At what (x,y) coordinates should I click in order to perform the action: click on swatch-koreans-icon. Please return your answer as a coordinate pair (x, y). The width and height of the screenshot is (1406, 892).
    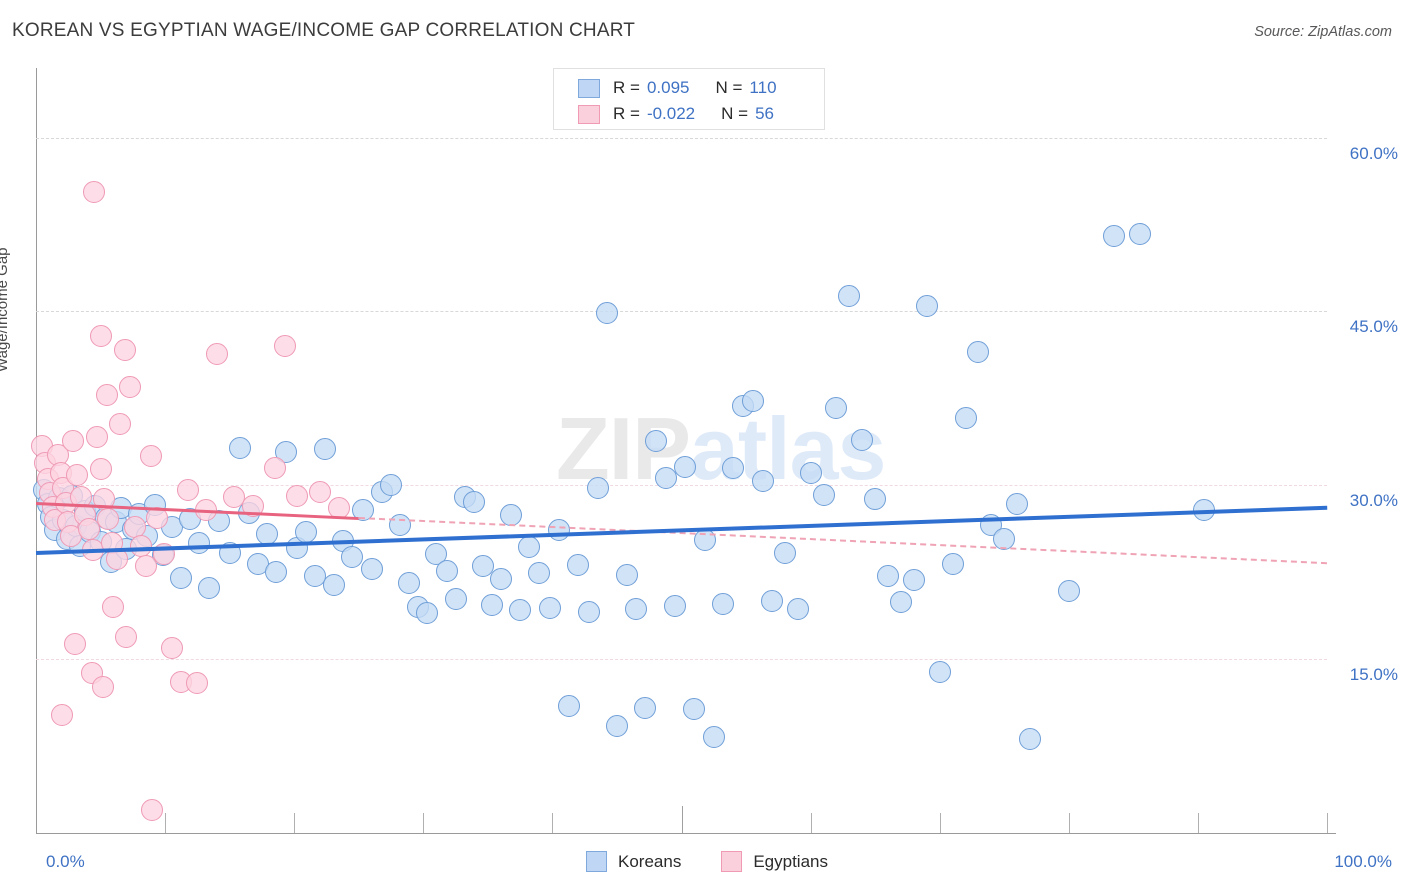
    Looking at the image, I should click on (589, 88).